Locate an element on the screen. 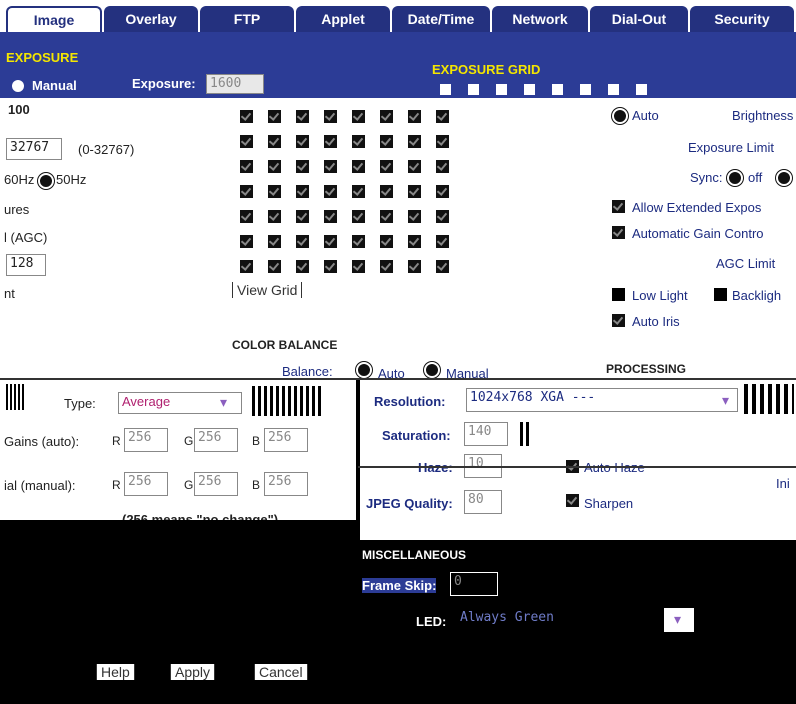 Image resolution: width=796 pixels, height=704 pixels. backlight-checkbox is located at coordinates (720, 294).